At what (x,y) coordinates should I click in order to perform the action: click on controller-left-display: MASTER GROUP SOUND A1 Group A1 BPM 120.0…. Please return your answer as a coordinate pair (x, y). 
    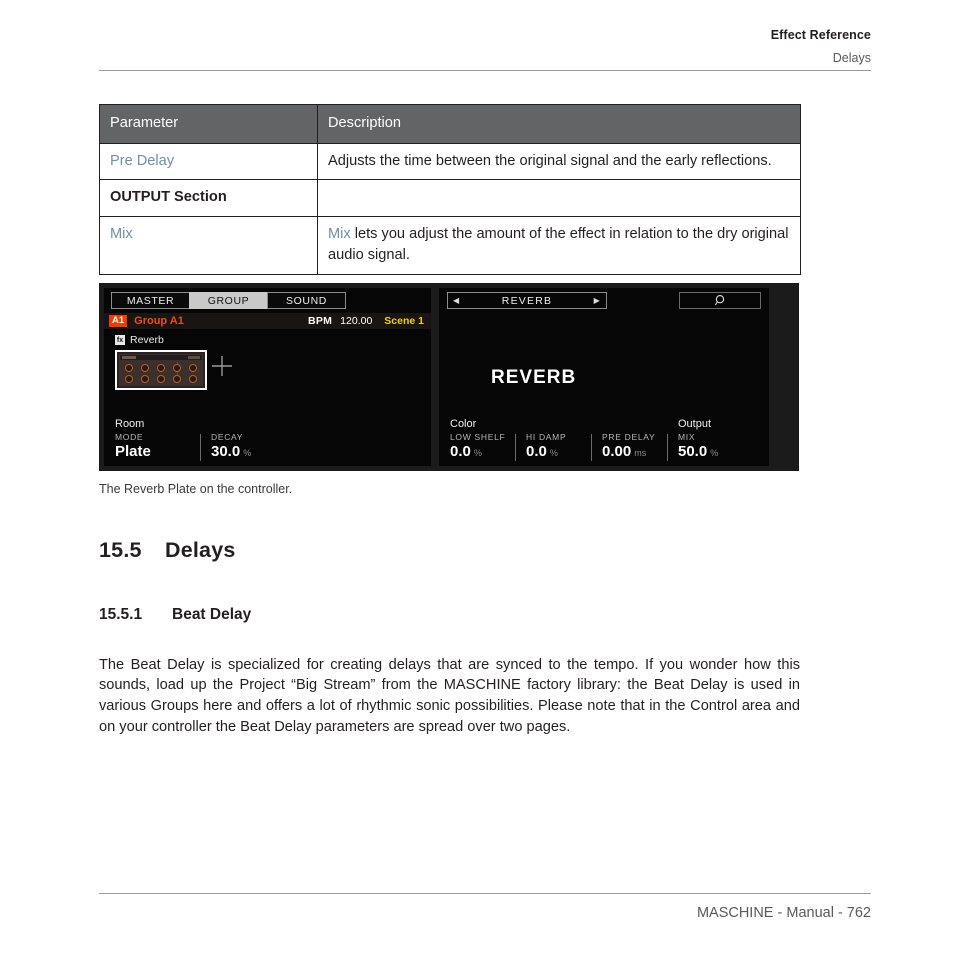
    Looking at the image, I should click on (267, 377).